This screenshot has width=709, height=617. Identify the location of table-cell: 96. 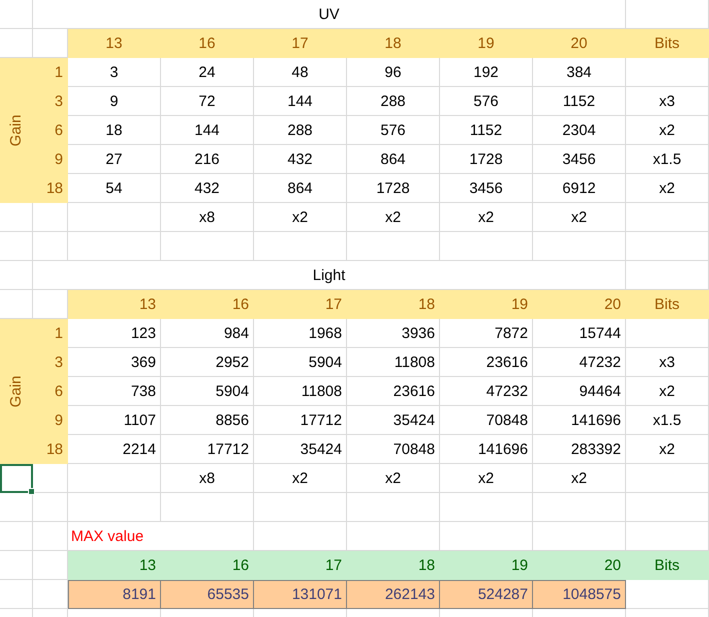
(393, 72).